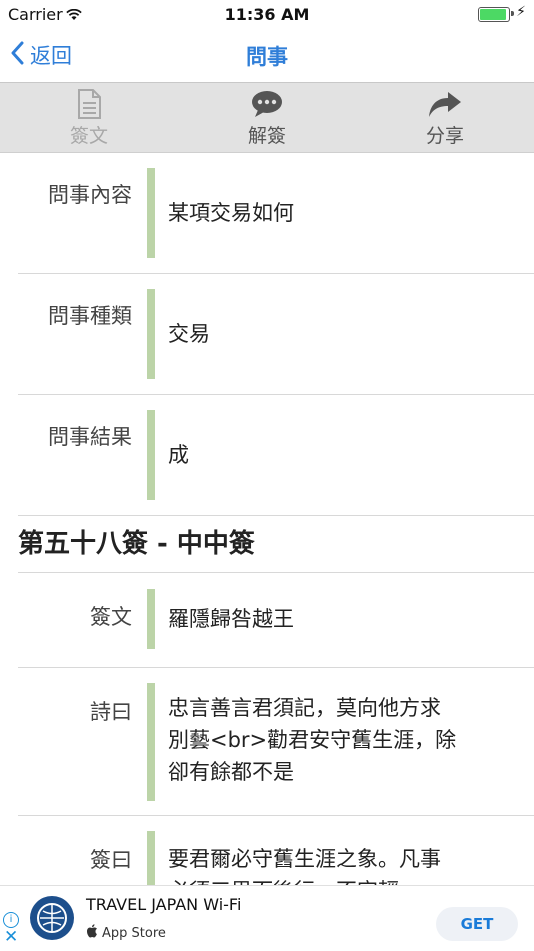 The width and height of the screenshot is (534, 951). Describe the element at coordinates (266, 136) in the screenshot. I see `tab-interpret-label: 解簽` at that location.